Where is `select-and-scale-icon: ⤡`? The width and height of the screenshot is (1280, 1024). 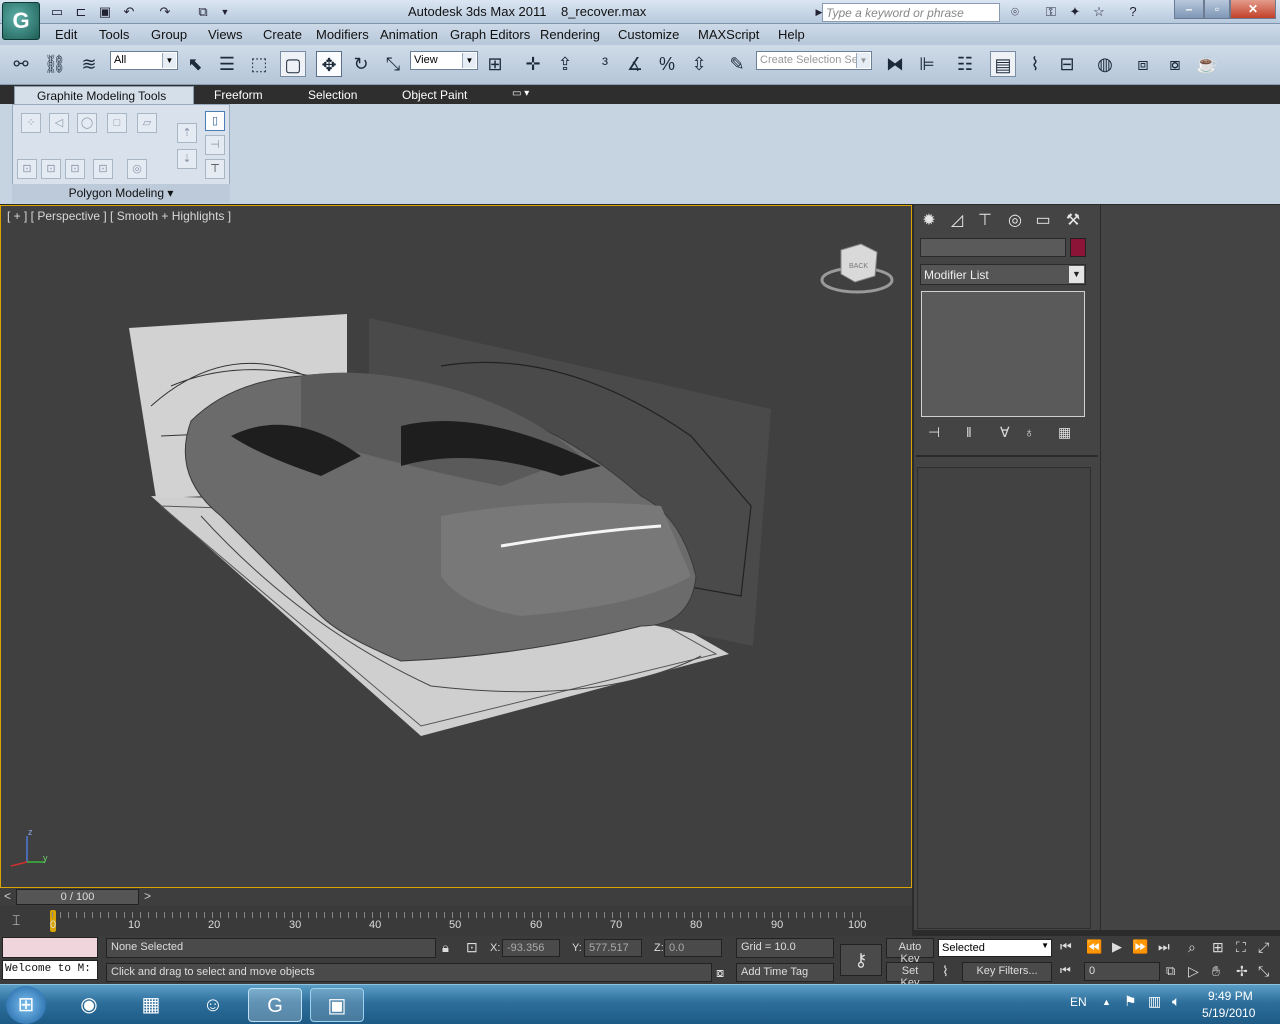 select-and-scale-icon: ⤡ is located at coordinates (393, 64).